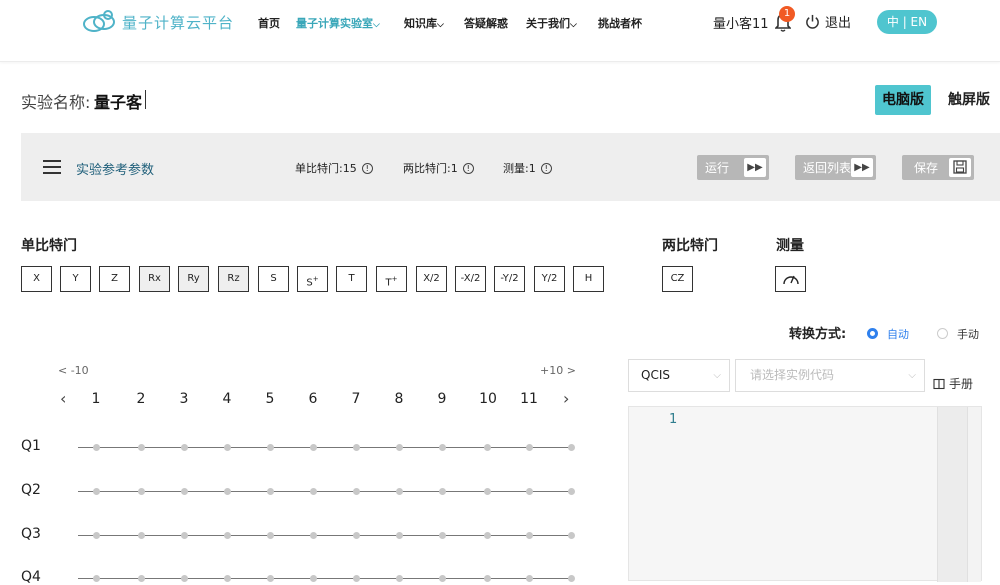 The width and height of the screenshot is (1000, 585). Describe the element at coordinates (115, 168) in the screenshot. I see `params-title: 实验参考参数` at that location.